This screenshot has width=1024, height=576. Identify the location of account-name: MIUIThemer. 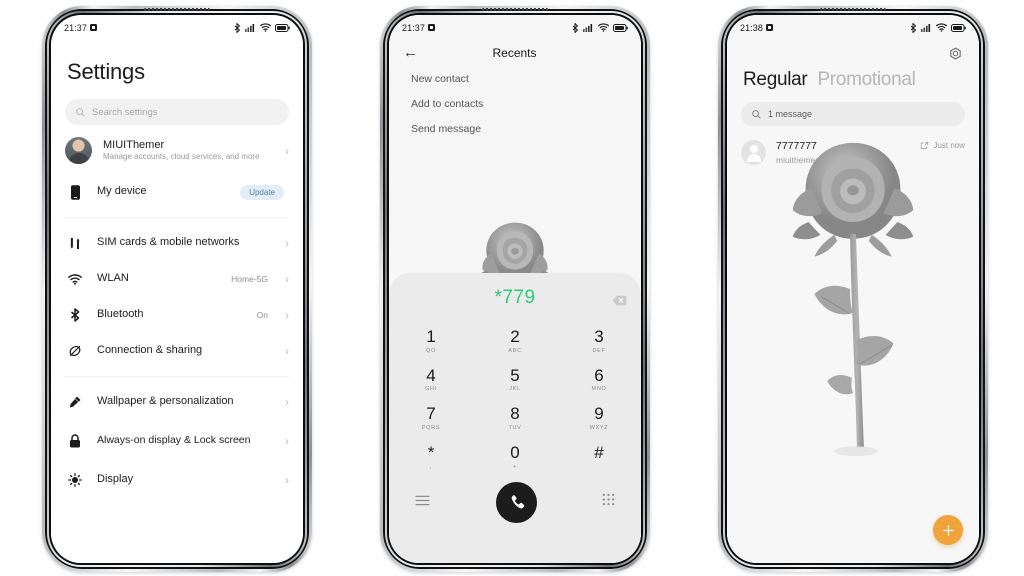
(134, 144).